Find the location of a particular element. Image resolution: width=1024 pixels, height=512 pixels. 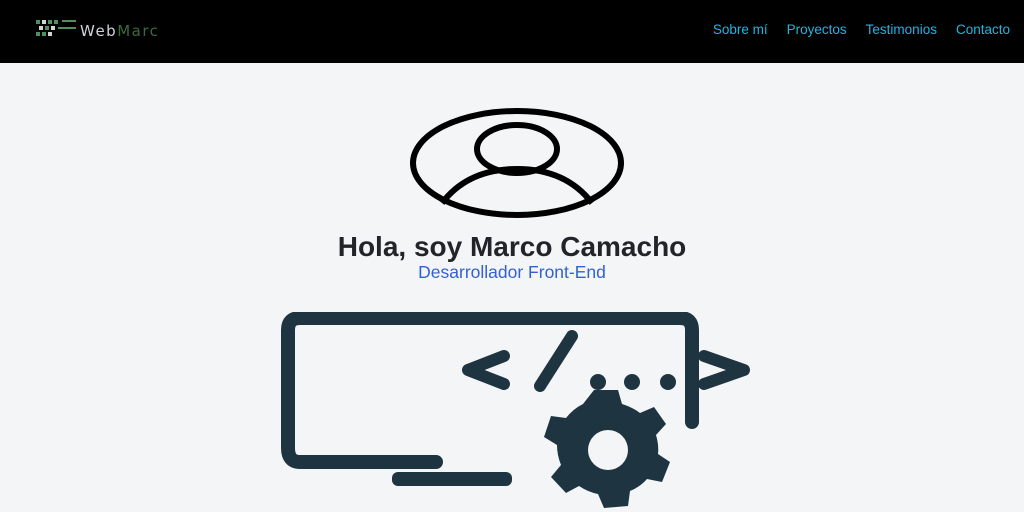

hero-greeting: Hola, soy Marco Camacho is located at coordinates (512, 246).